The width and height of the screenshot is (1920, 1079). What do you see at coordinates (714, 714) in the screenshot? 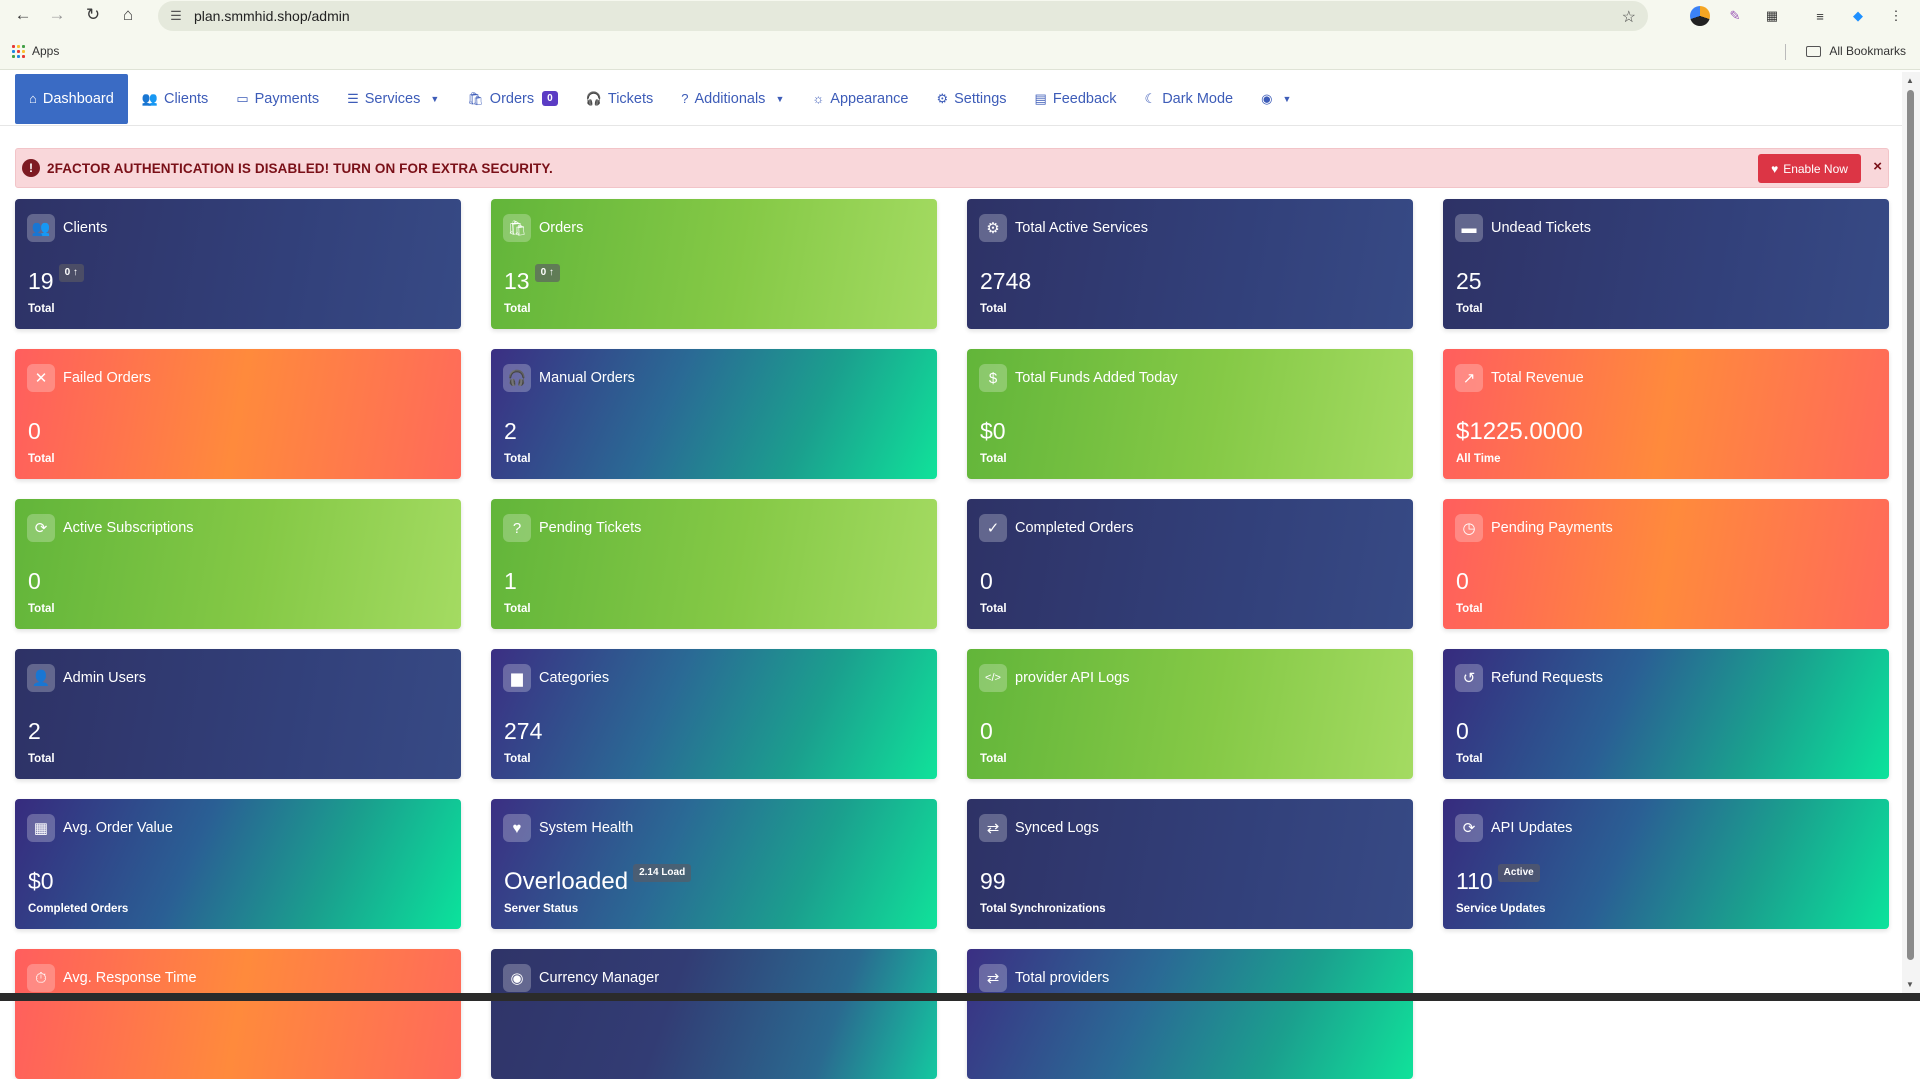
I see `stat-card-categories: ▆Categories274Total` at bounding box center [714, 714].